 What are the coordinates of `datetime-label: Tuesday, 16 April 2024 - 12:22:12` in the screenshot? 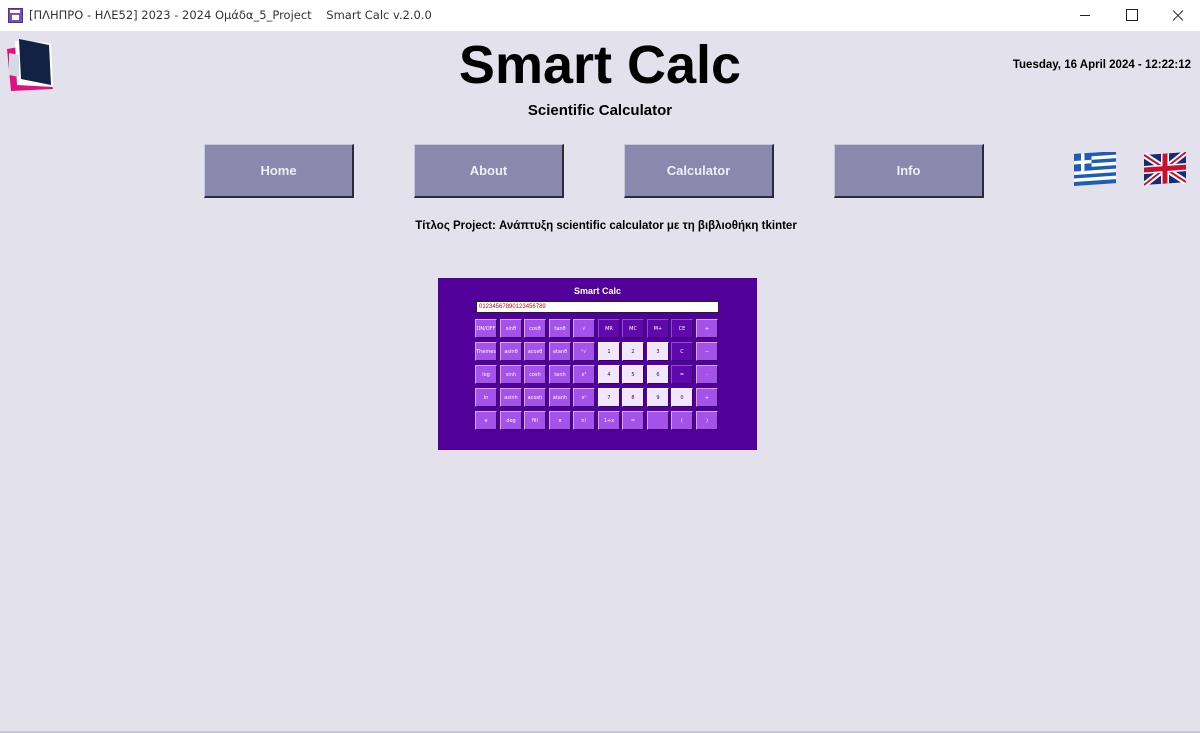 It's located at (1101, 65).